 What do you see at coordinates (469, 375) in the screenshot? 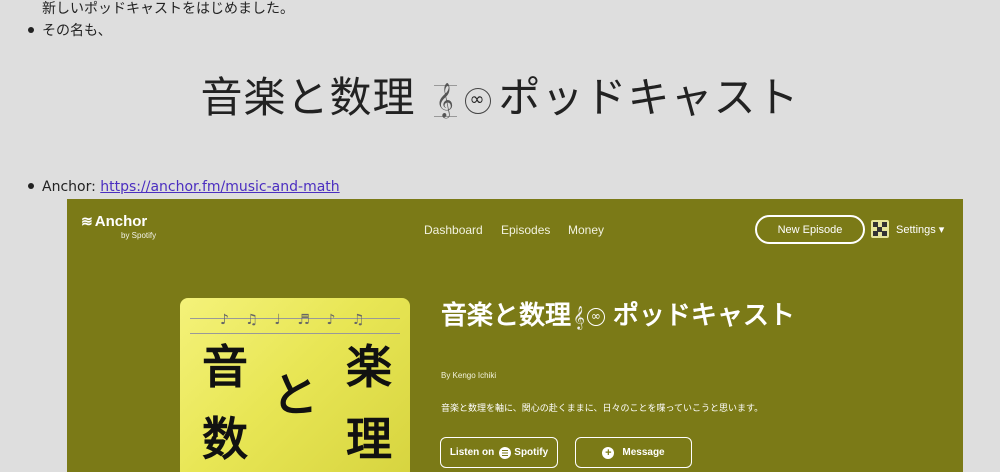
I see `show-author: By Kengo Ichiki` at bounding box center [469, 375].